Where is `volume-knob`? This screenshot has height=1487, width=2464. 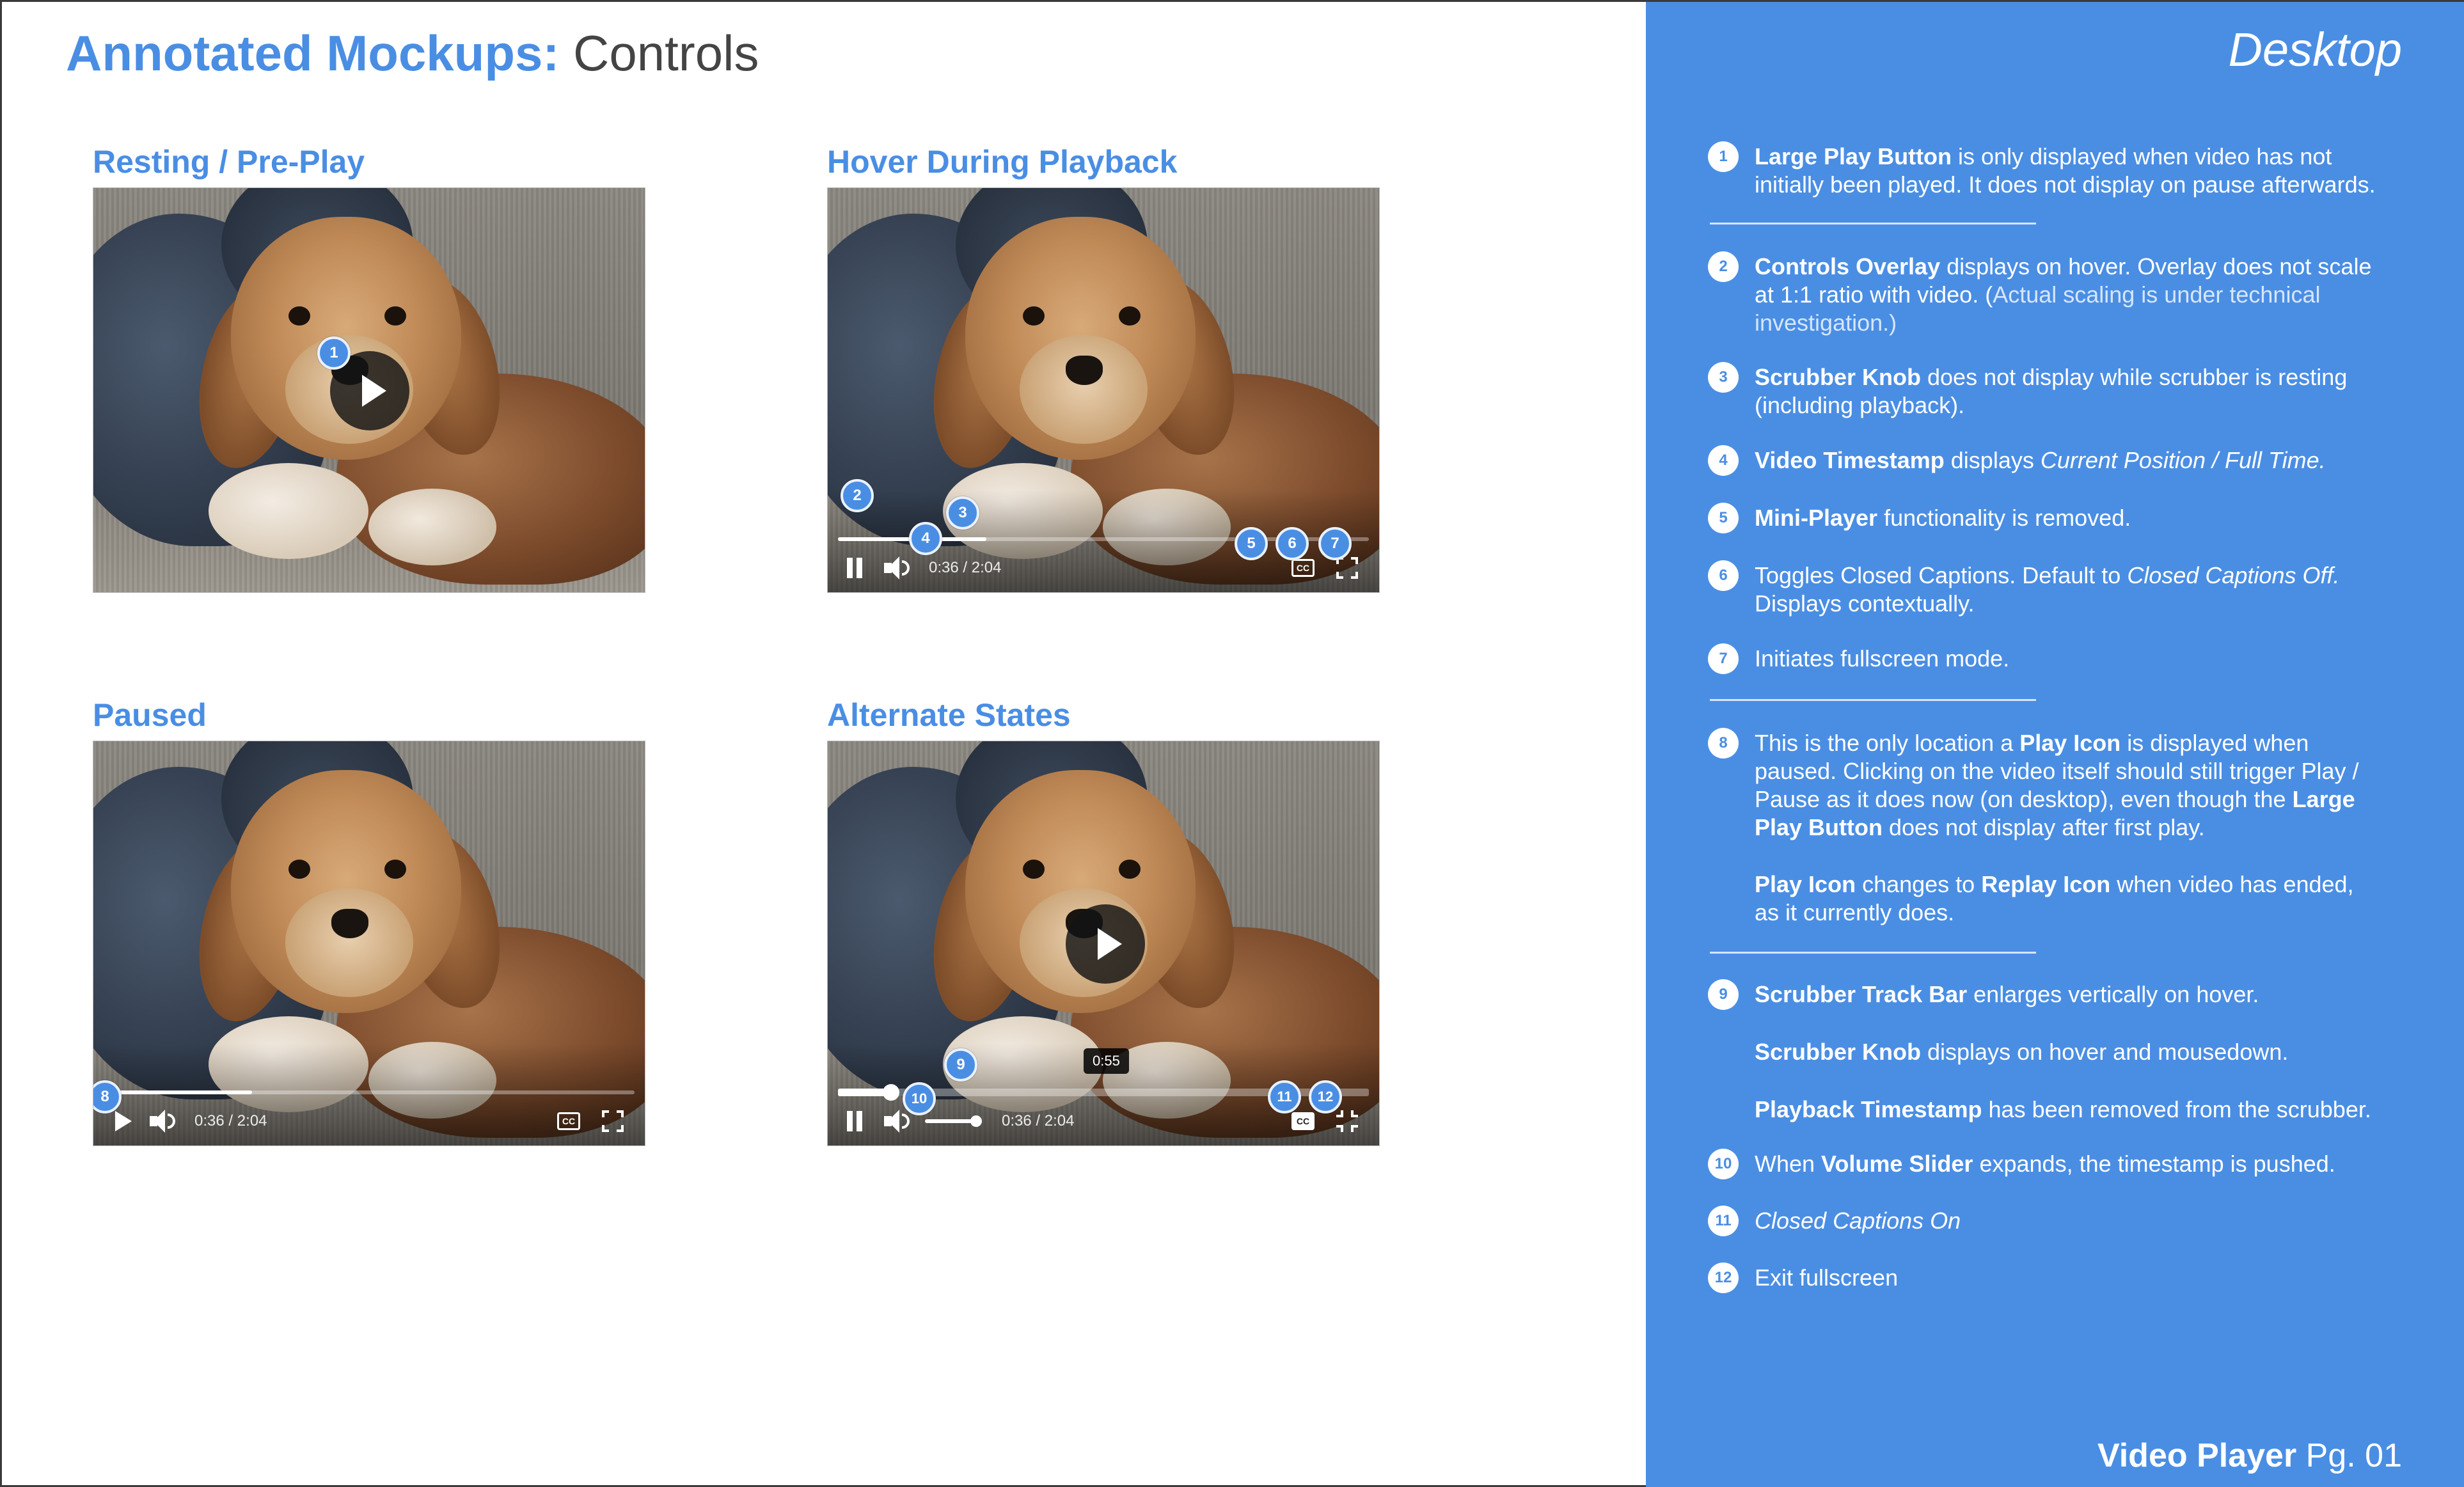
volume-knob is located at coordinates (976, 1121).